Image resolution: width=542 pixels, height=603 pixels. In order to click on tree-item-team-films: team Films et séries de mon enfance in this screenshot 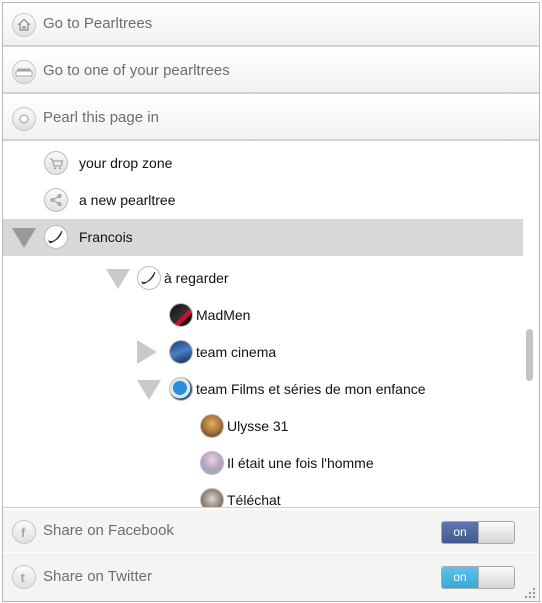, I will do `click(263, 389)`.